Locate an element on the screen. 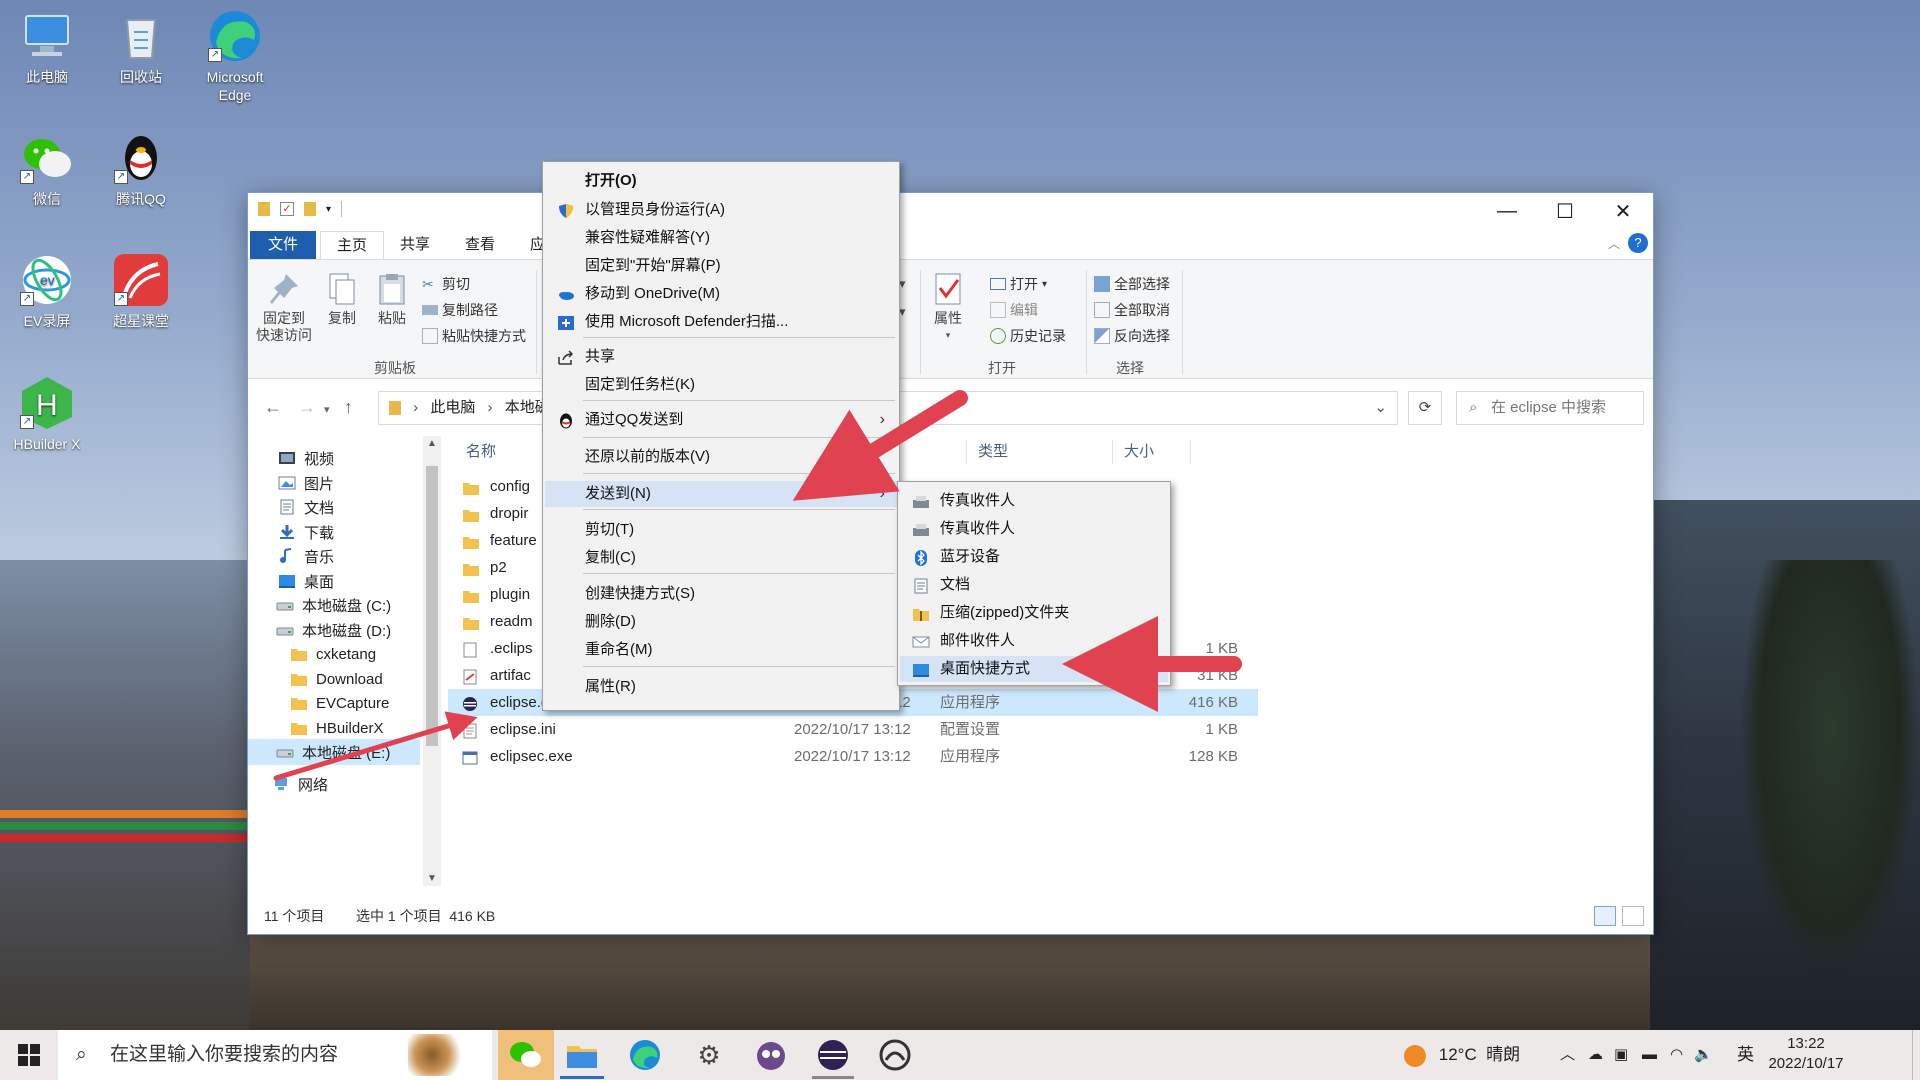  show-hidden-icons-button: ︿ is located at coordinates (1567, 1055).